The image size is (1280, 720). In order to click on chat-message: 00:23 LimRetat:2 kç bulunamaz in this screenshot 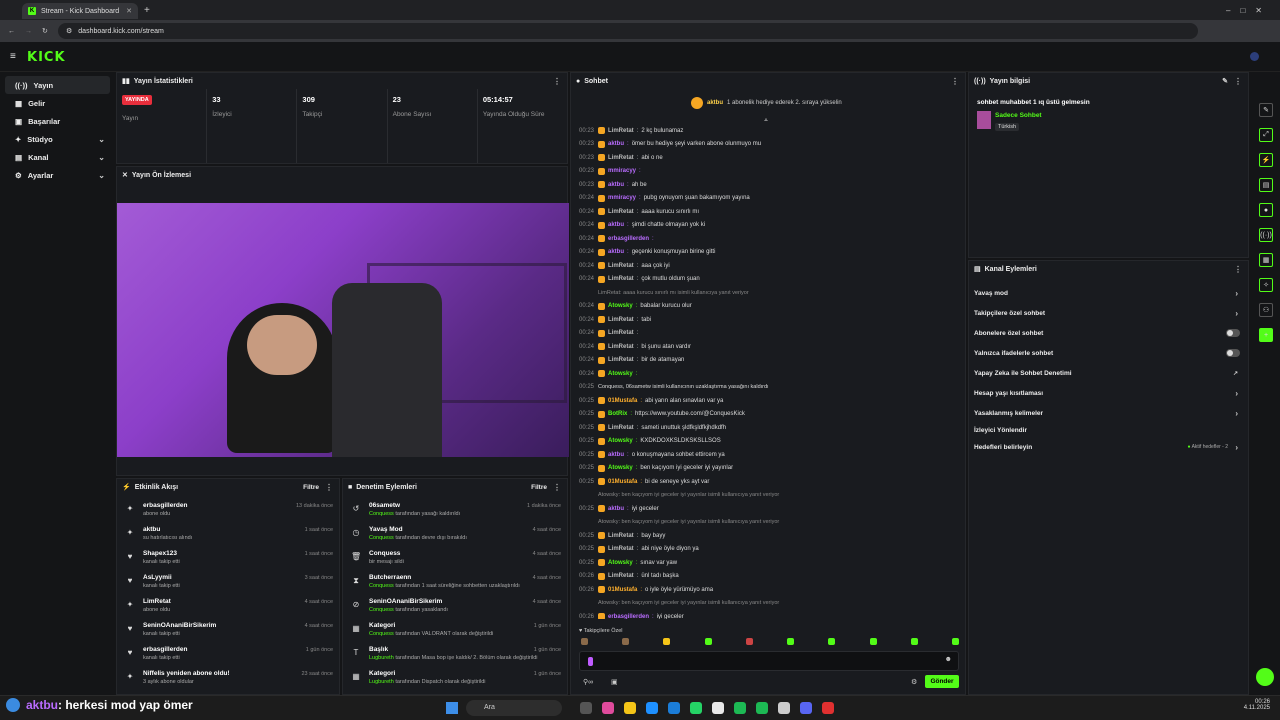, I will do `click(767, 131)`.